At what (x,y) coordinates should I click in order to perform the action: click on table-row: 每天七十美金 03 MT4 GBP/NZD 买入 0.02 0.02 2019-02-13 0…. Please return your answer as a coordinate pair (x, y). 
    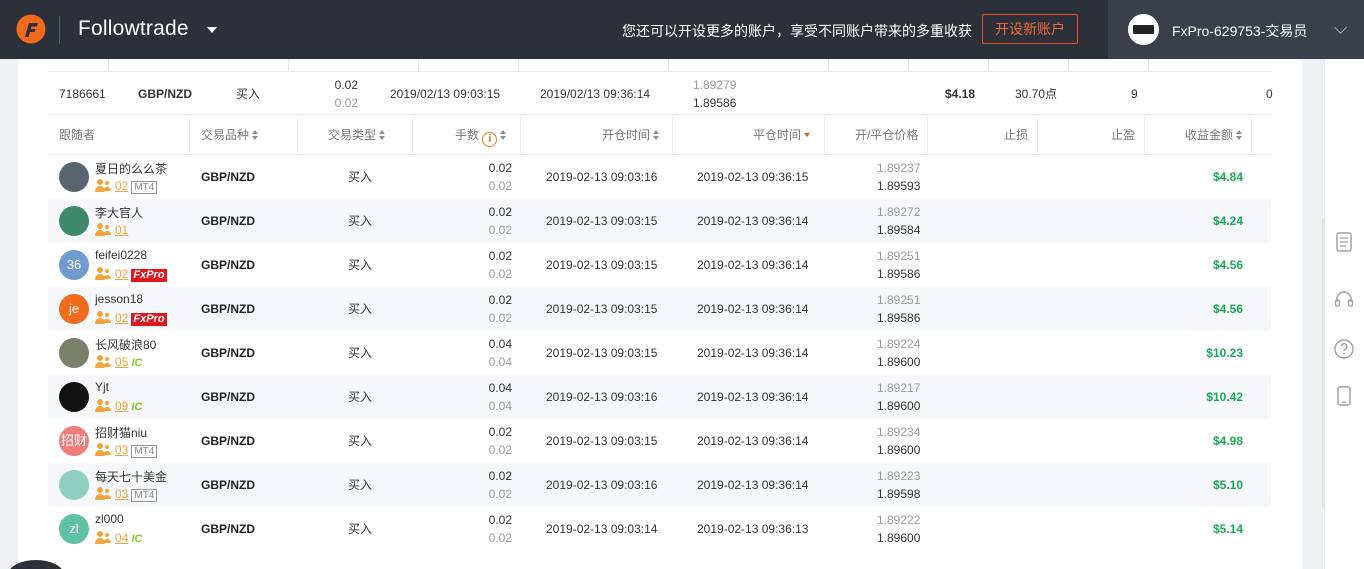
    Looking at the image, I should click on (659, 485).